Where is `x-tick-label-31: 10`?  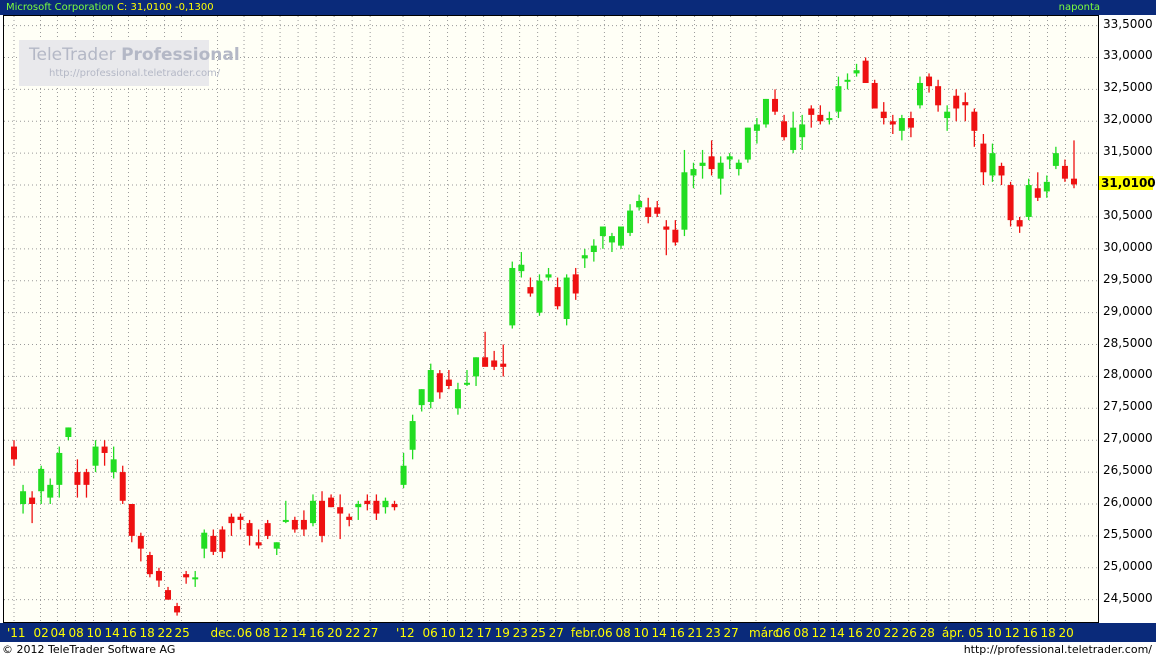 x-tick-label-31: 10 is located at coordinates (641, 633).